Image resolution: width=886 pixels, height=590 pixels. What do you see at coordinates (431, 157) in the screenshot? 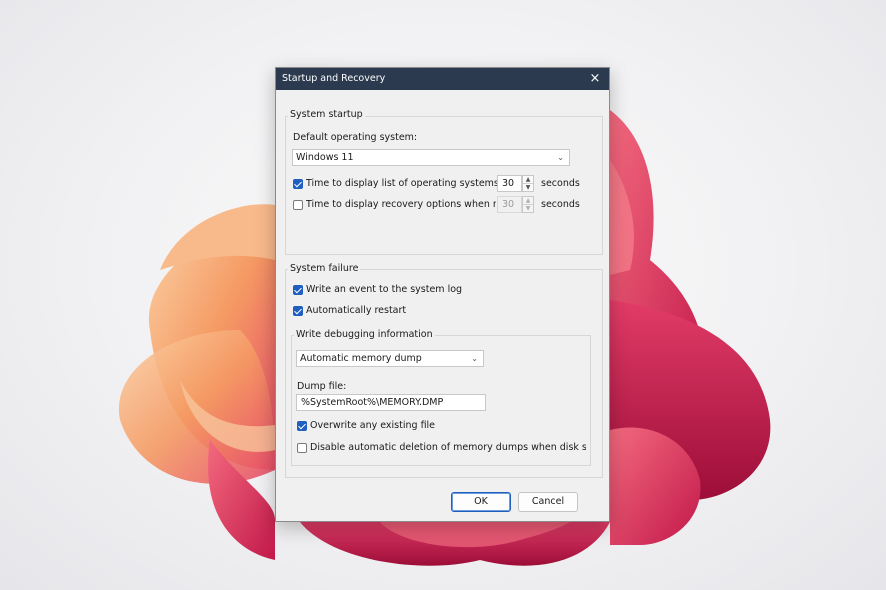
I see `default-os-select: Windows 11 ⌄` at bounding box center [431, 157].